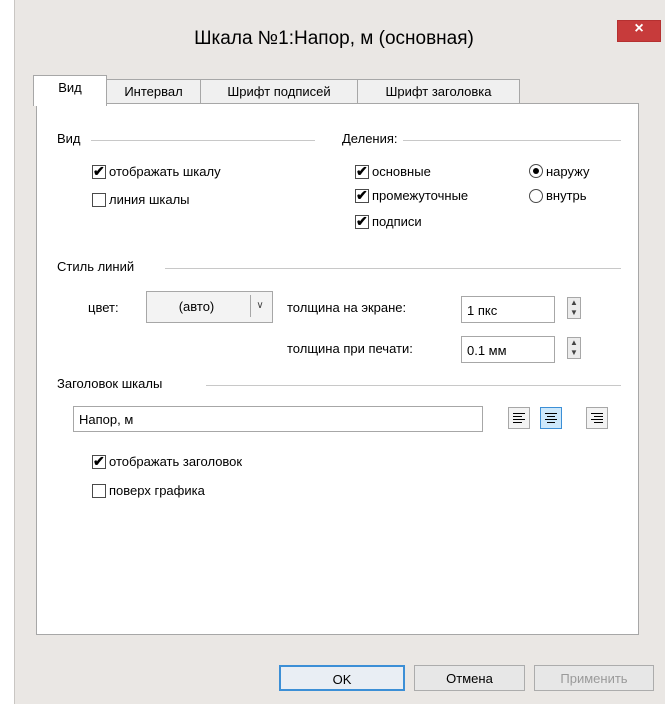 This screenshot has width=665, height=704. Describe the element at coordinates (99, 491) in the screenshot. I see `over-chart-checkbox` at that location.